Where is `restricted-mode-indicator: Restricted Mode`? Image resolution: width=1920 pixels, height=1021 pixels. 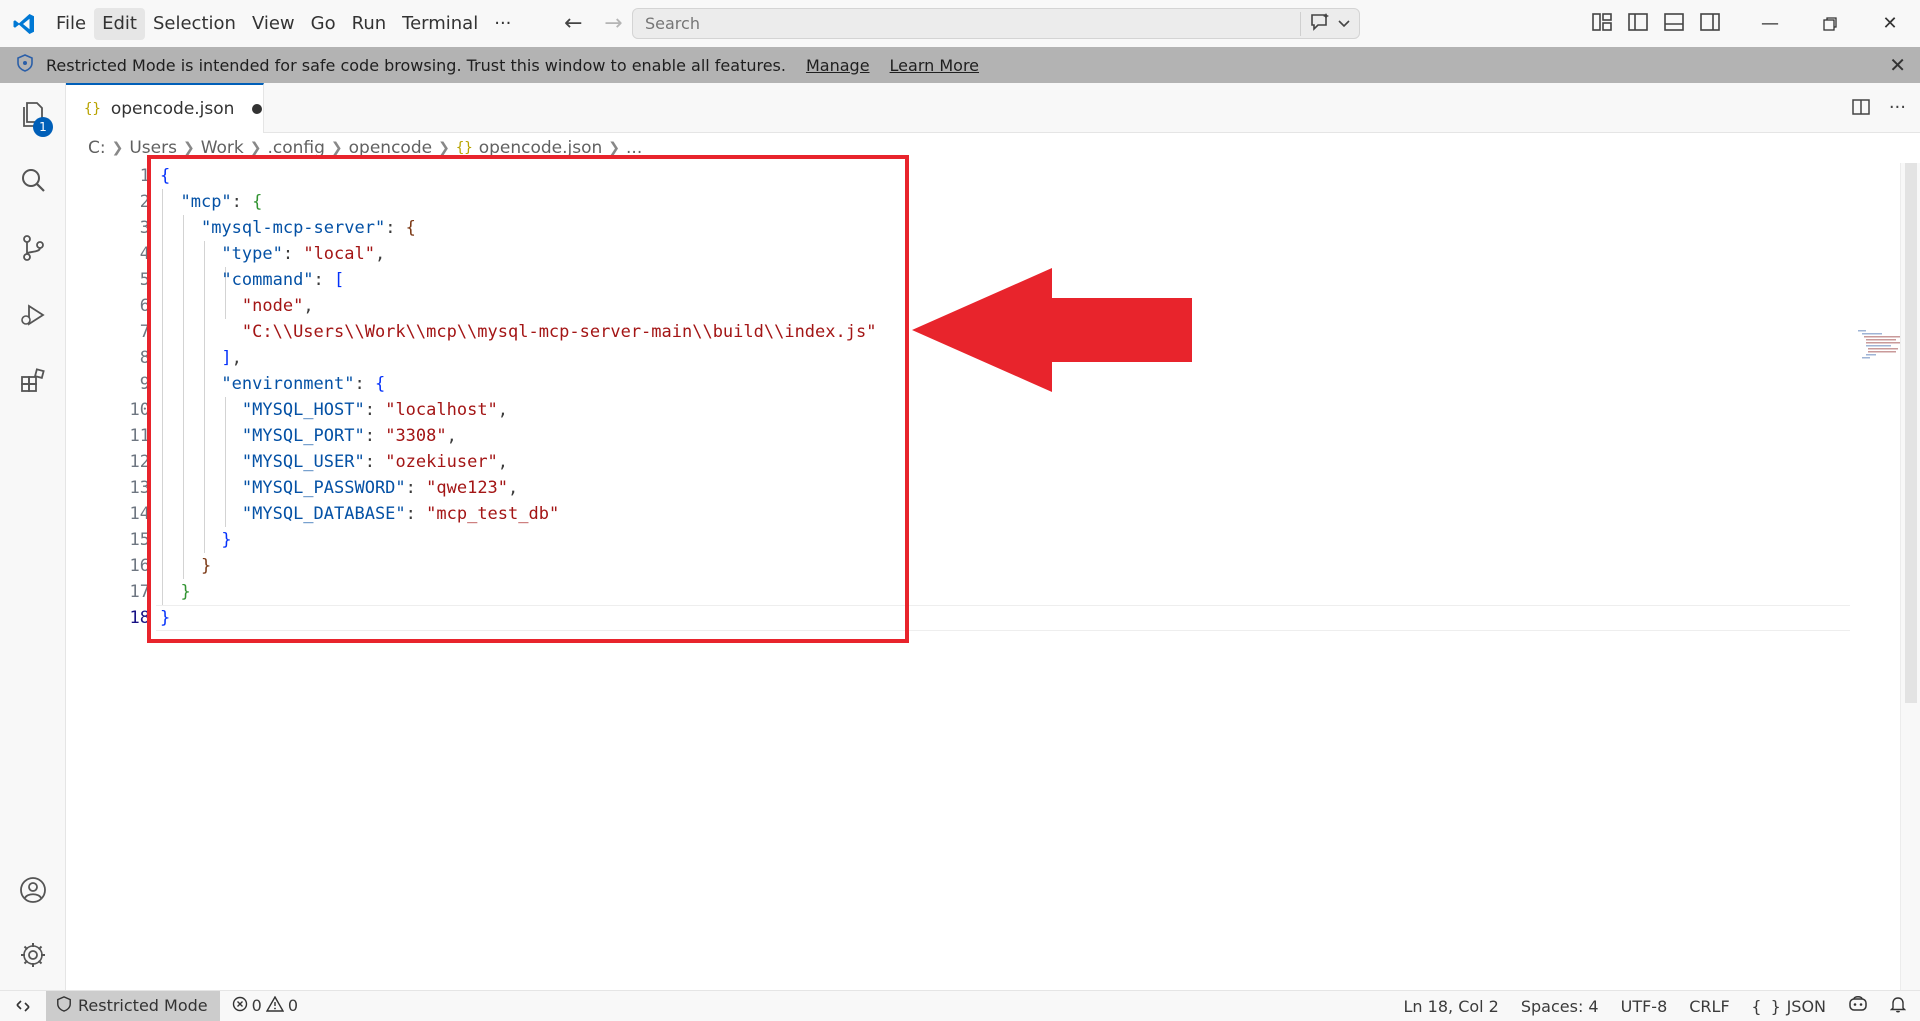
restricted-mode-indicator: Restricted Mode is located at coordinates (133, 1005).